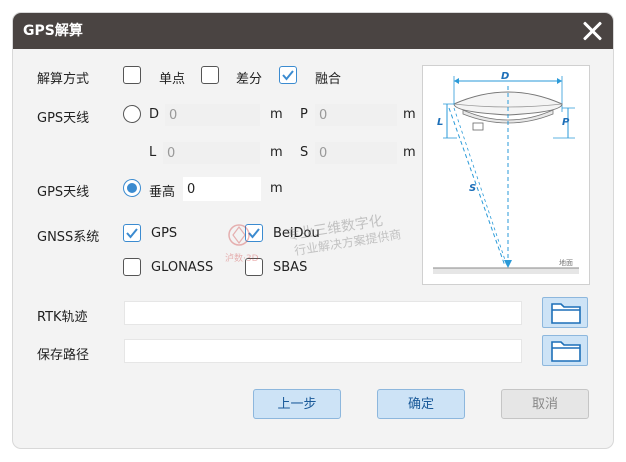  What do you see at coordinates (63, 192) in the screenshot?
I see `gps-antenna-label-2: GPS天线` at bounding box center [63, 192].